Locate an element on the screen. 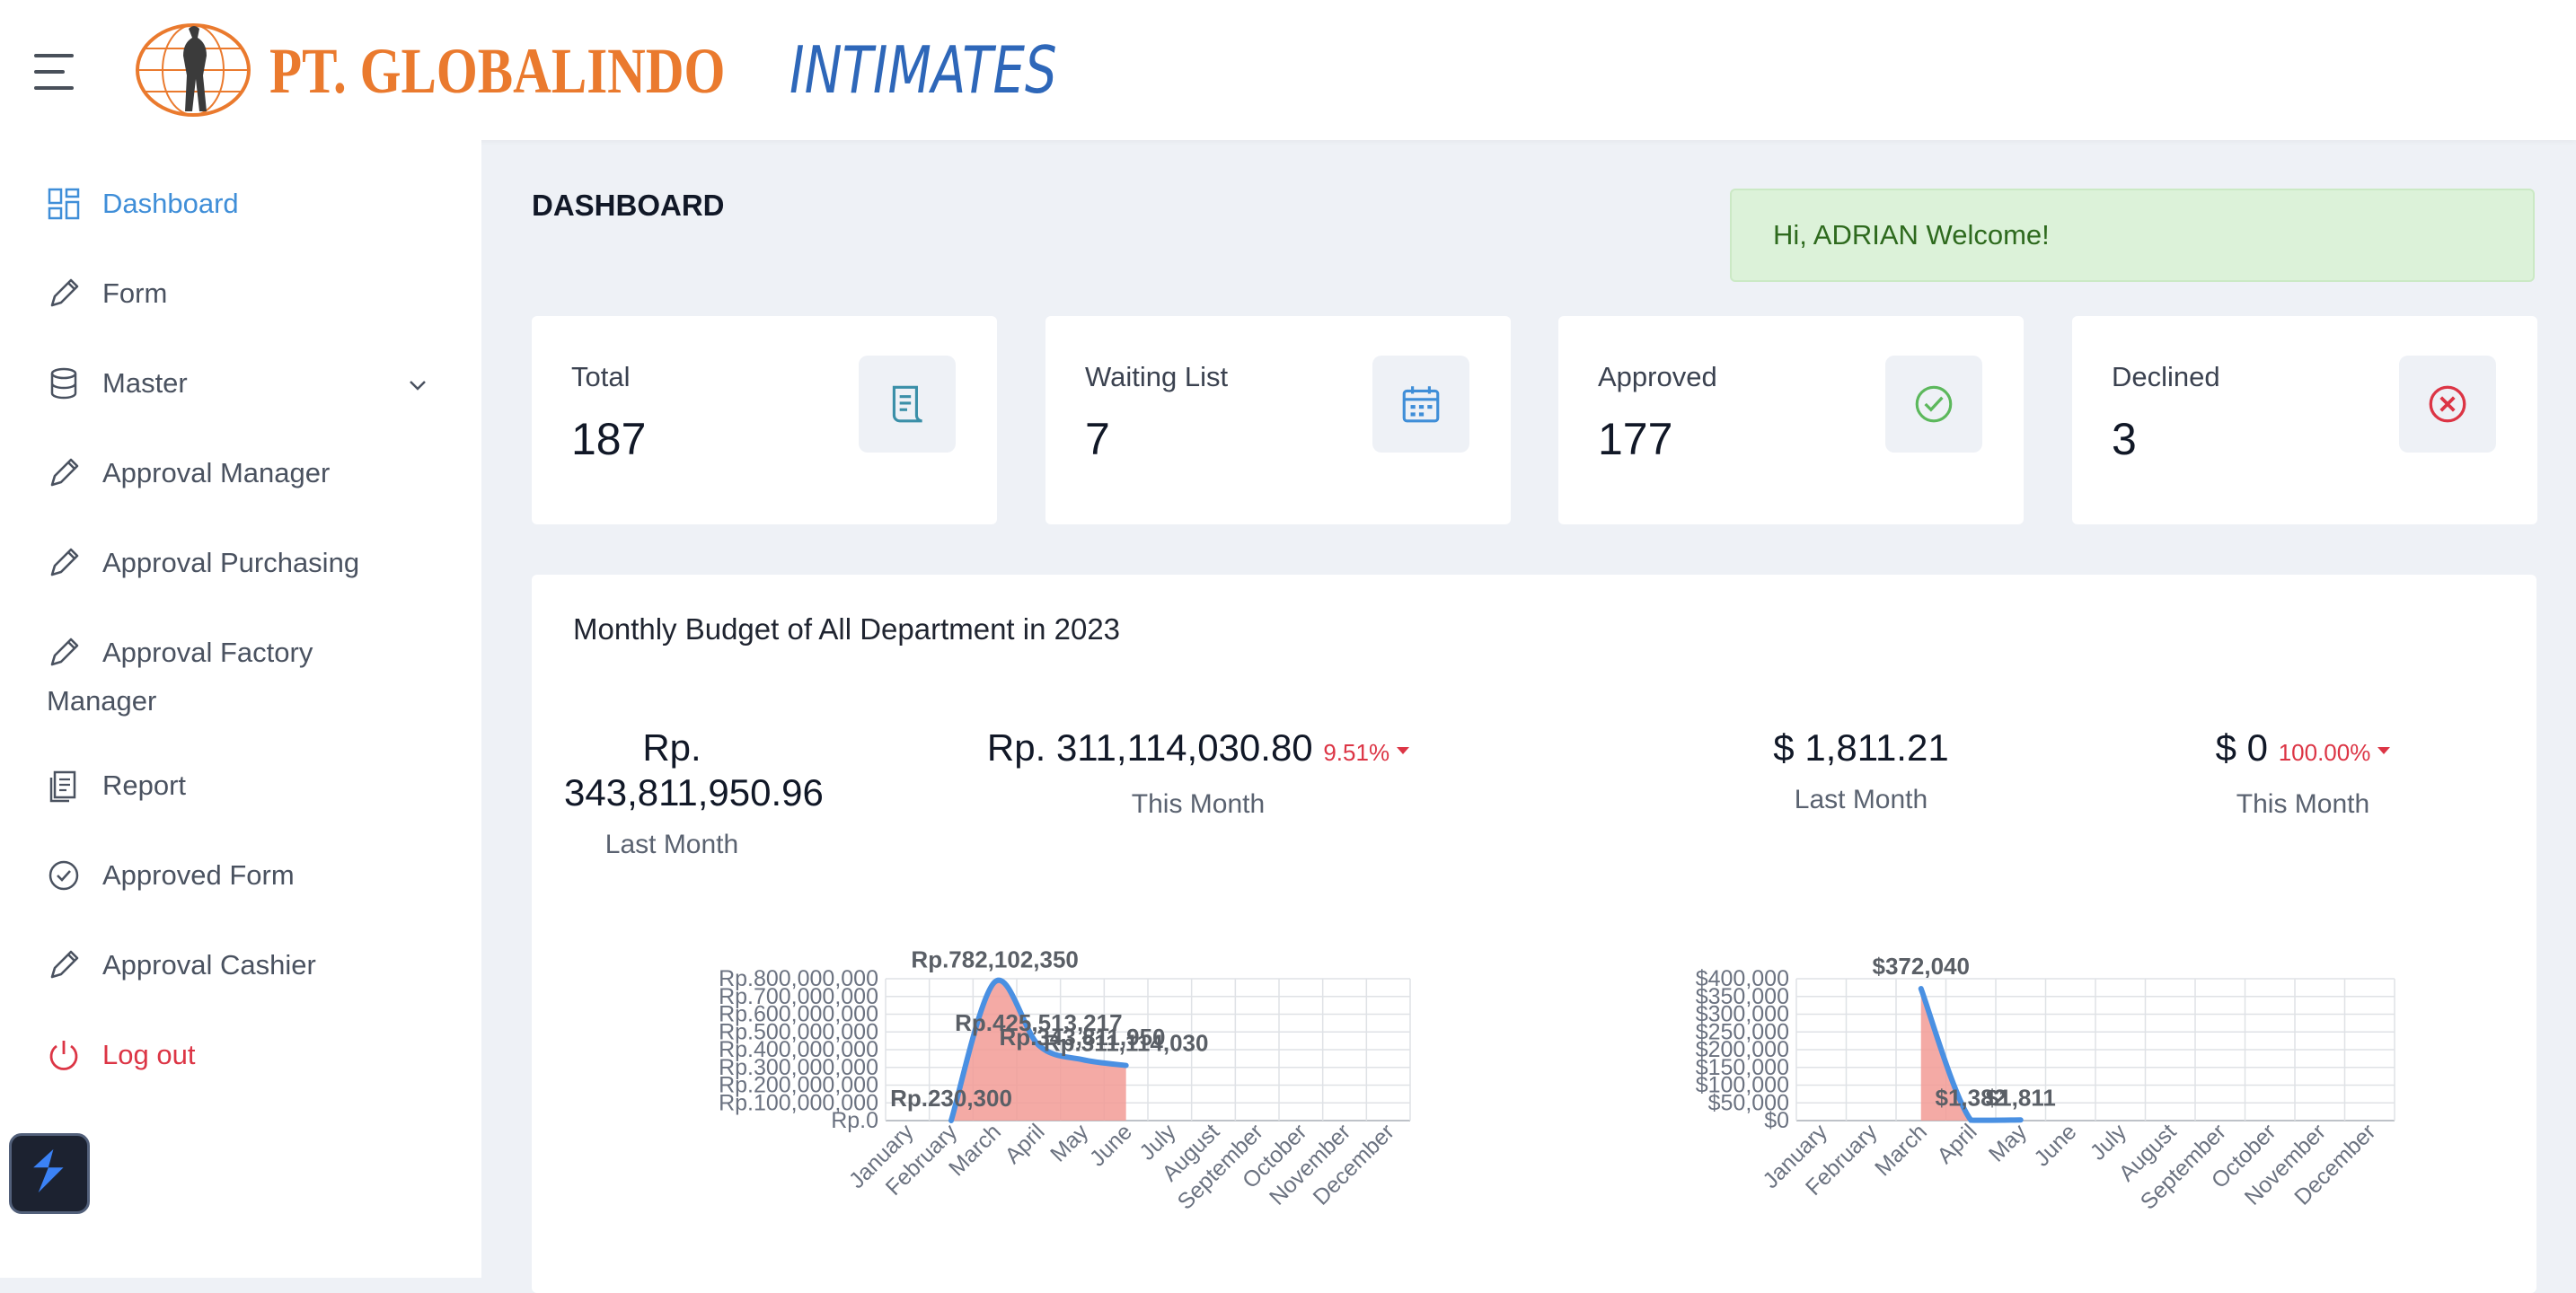  company-name: PT. GLOBALINDO INTIMATES is located at coordinates (700, 70).